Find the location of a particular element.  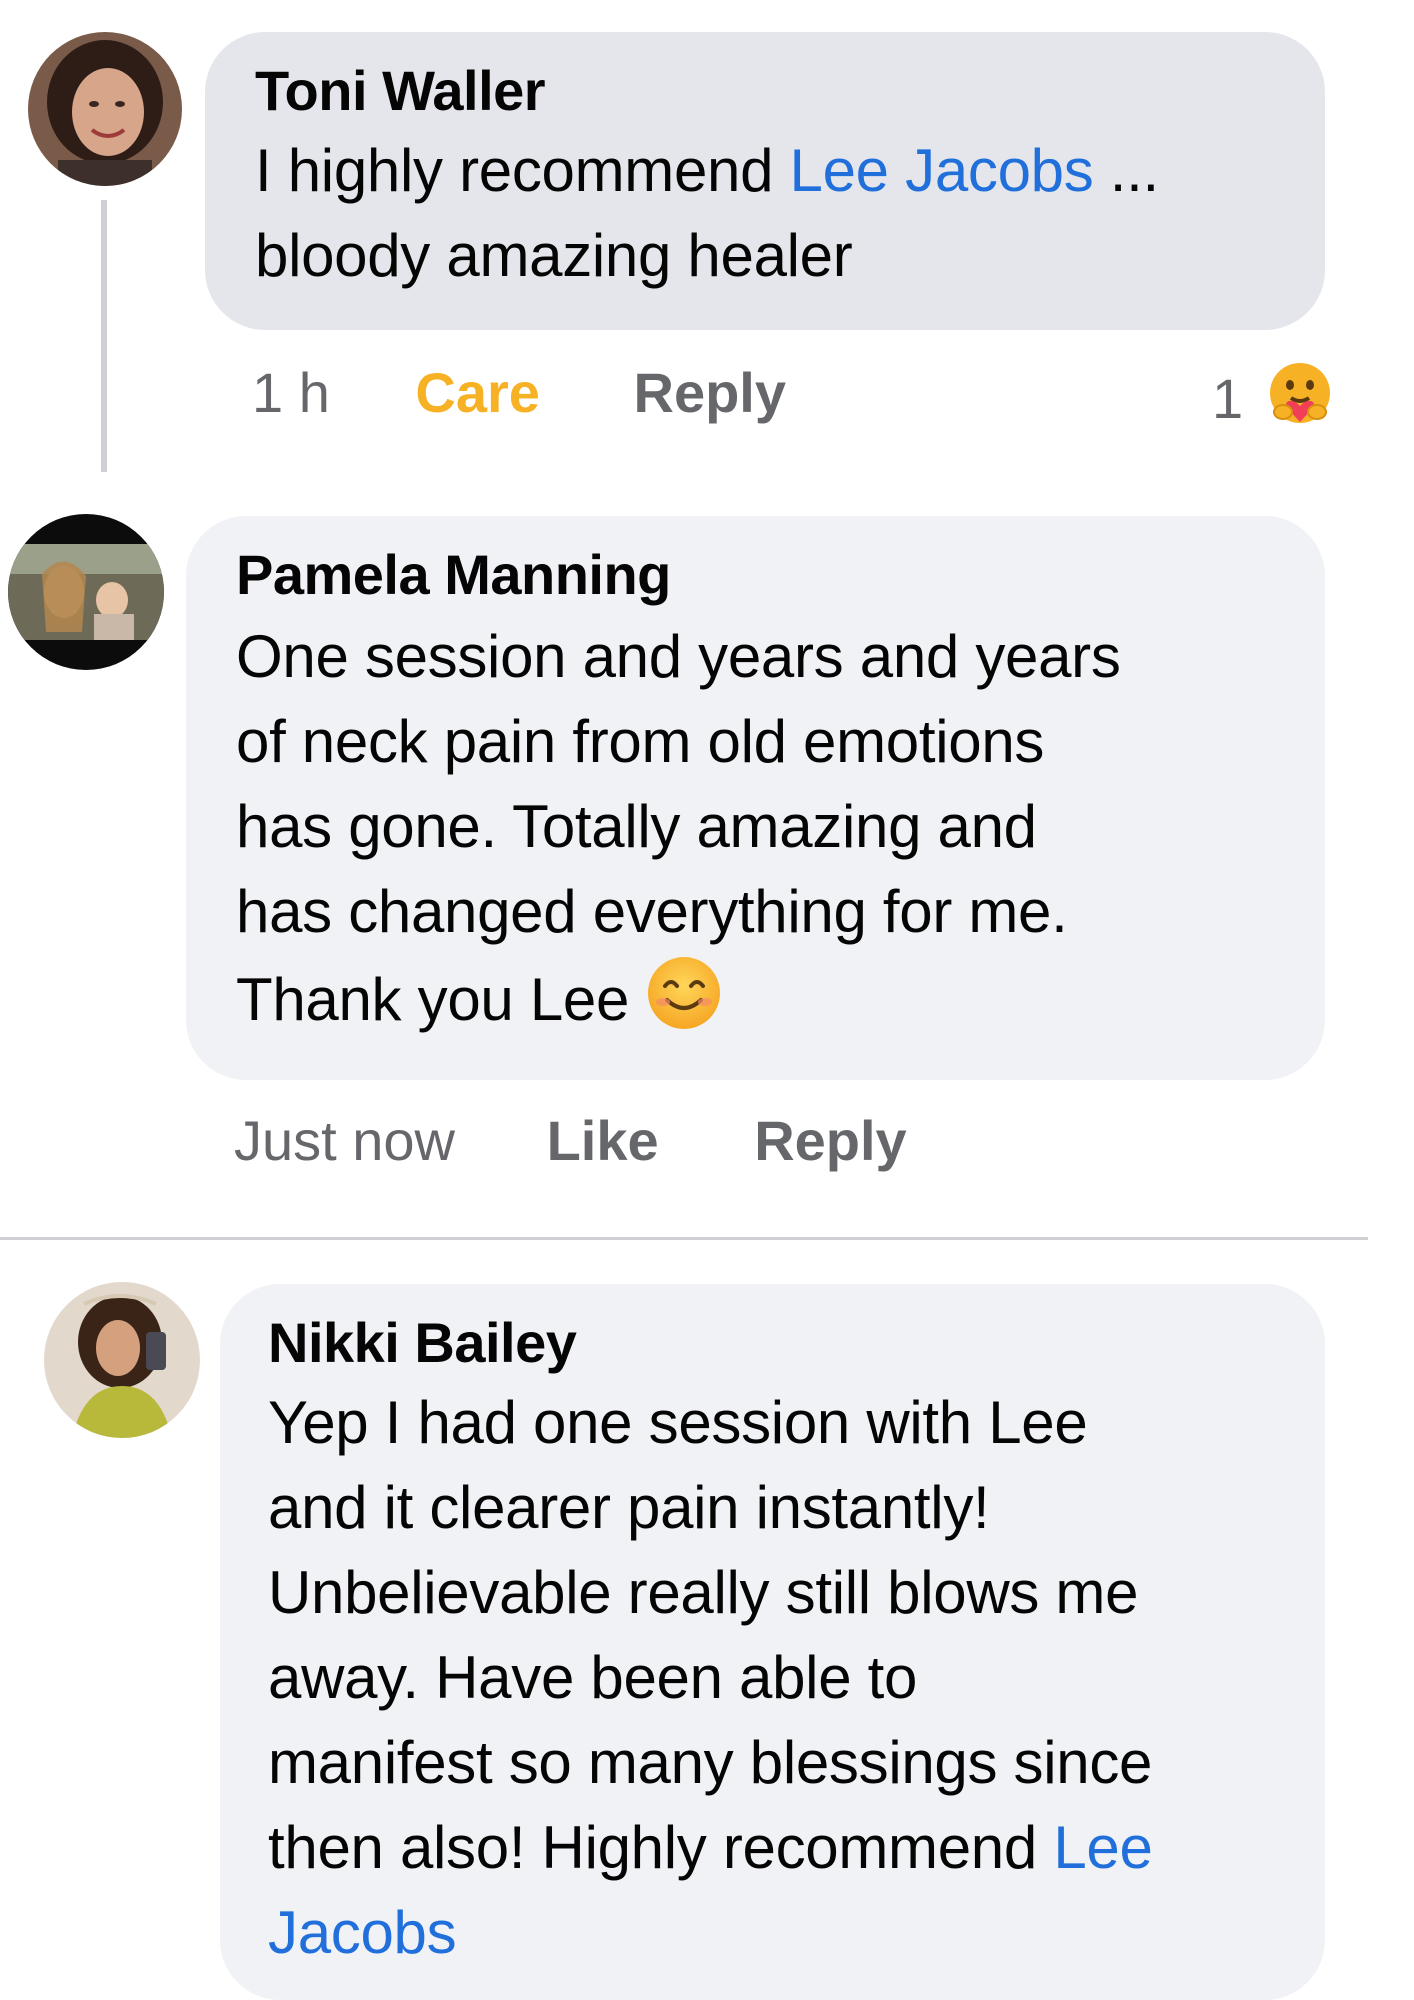

comment-text-part: then also! Highly recommend is located at coordinates (661, 1847).